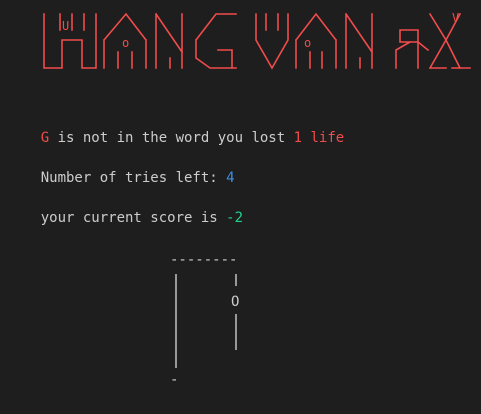  I want to click on gallows-drawing: -------- O -, so click(204, 320).